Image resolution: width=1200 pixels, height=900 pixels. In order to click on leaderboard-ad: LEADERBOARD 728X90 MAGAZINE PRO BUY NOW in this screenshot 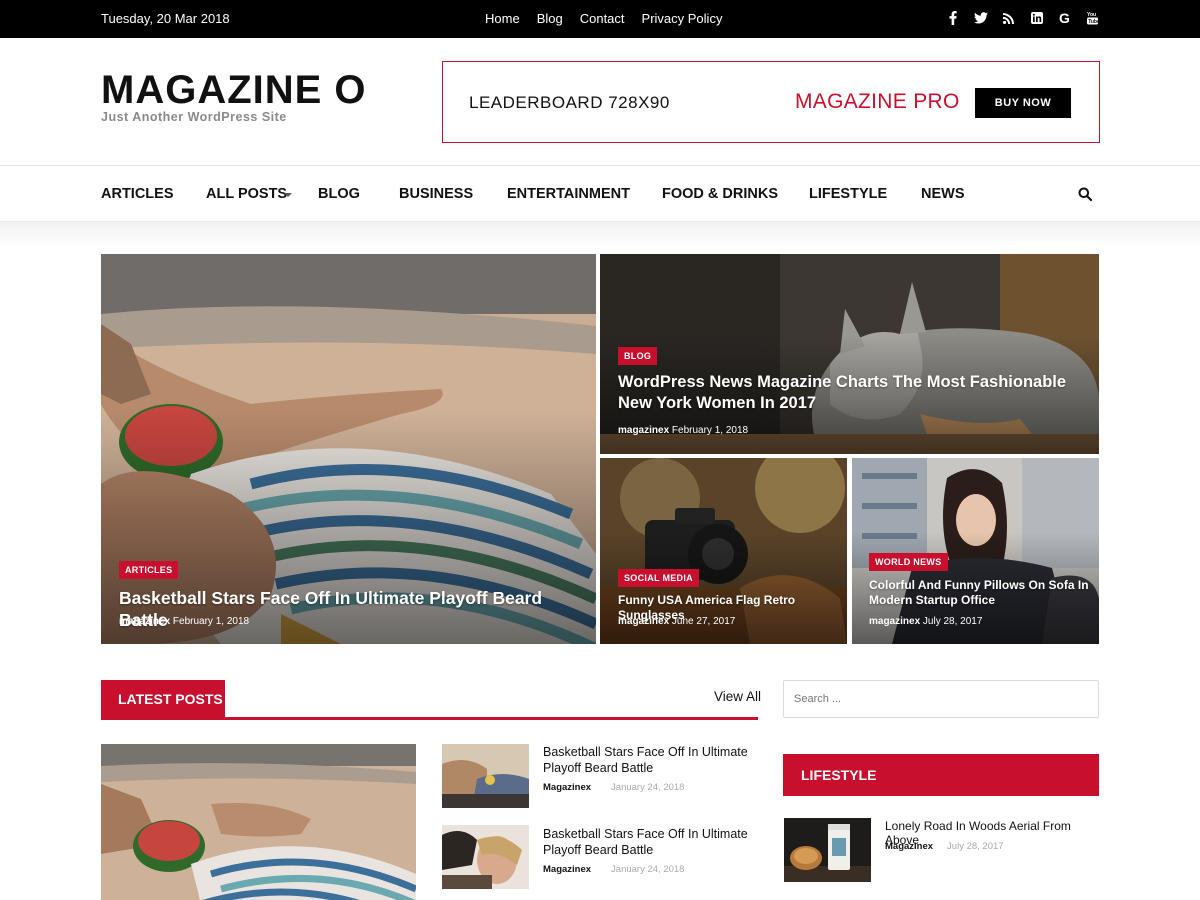, I will do `click(771, 102)`.